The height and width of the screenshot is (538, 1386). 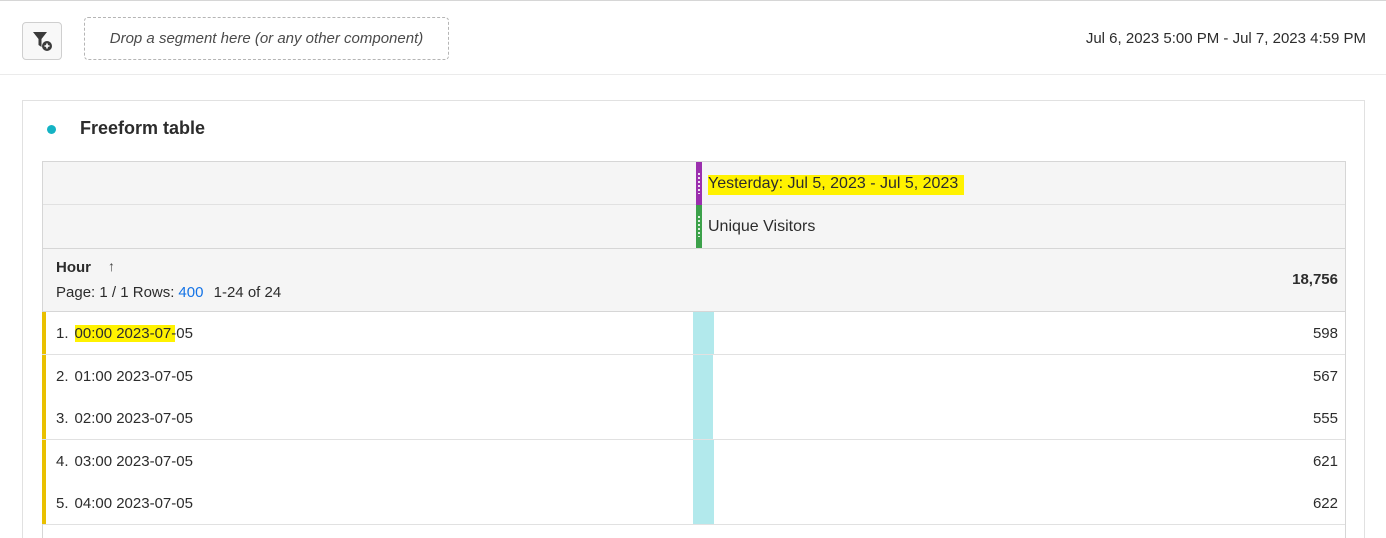 What do you see at coordinates (133, 376) in the screenshot?
I see `row-dimension-value: 01:00 2023-07-05` at bounding box center [133, 376].